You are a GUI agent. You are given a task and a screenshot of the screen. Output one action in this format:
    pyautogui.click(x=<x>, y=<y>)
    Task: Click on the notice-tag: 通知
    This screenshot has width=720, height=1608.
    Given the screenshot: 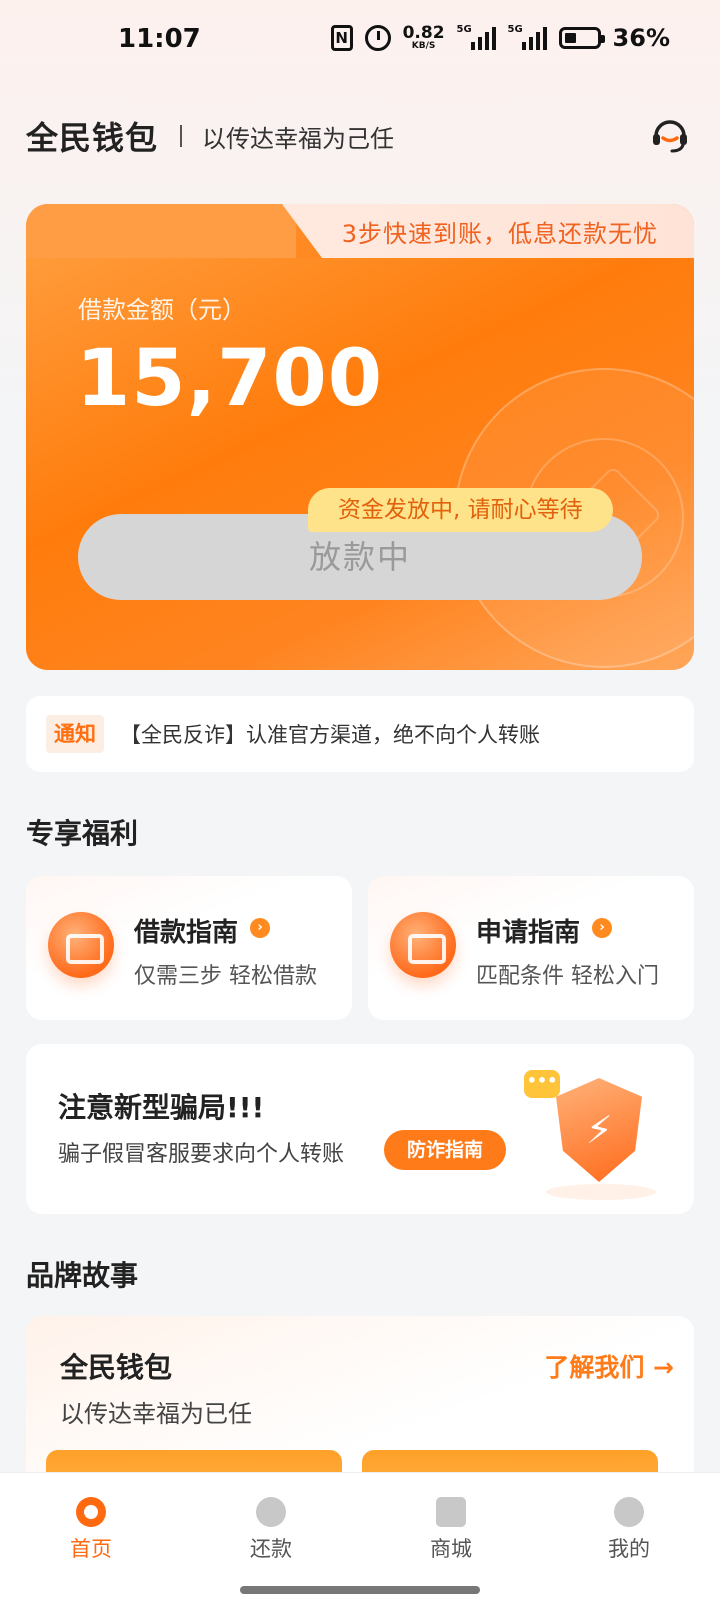 What is the action you would take?
    pyautogui.click(x=75, y=734)
    